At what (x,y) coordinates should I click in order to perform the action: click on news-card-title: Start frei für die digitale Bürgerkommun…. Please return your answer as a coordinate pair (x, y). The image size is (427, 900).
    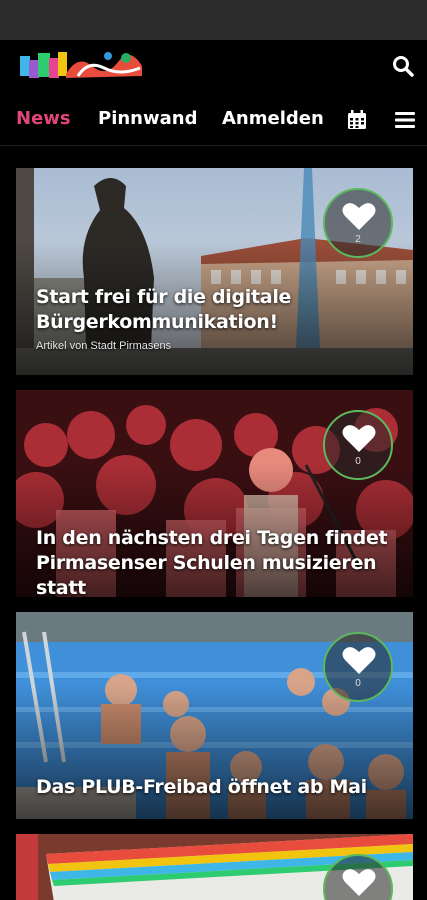
    Looking at the image, I should click on (164, 309).